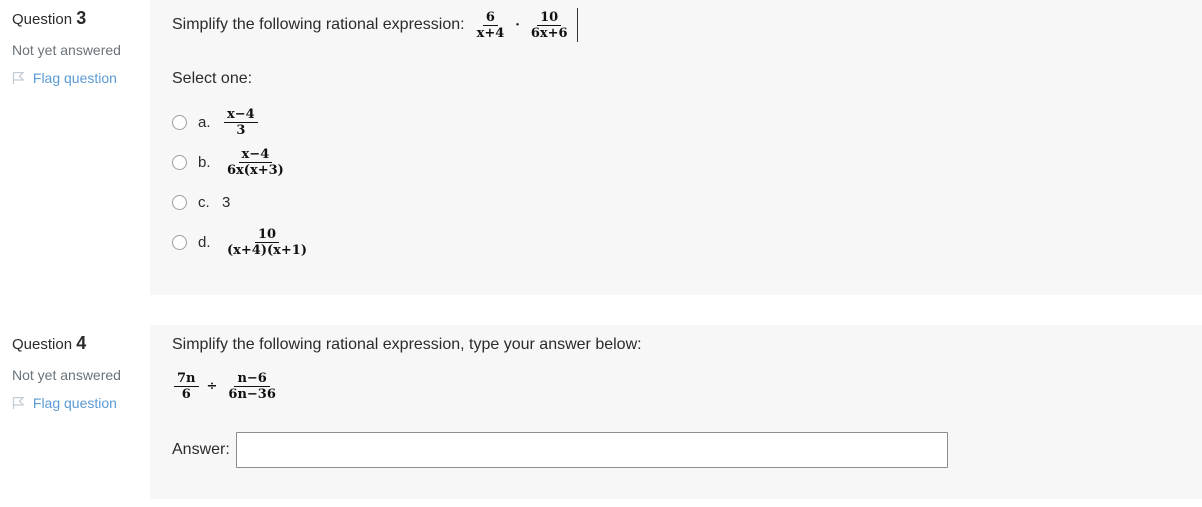  Describe the element at coordinates (81, 18) in the screenshot. I see `question-number-value: 3` at that location.